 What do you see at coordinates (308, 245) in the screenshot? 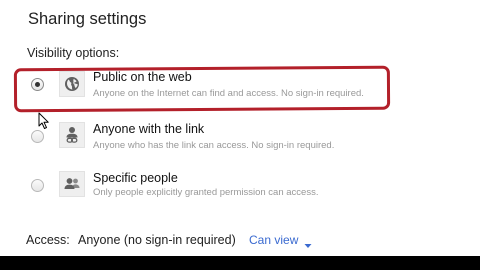
I see `chevron-down-icon` at bounding box center [308, 245].